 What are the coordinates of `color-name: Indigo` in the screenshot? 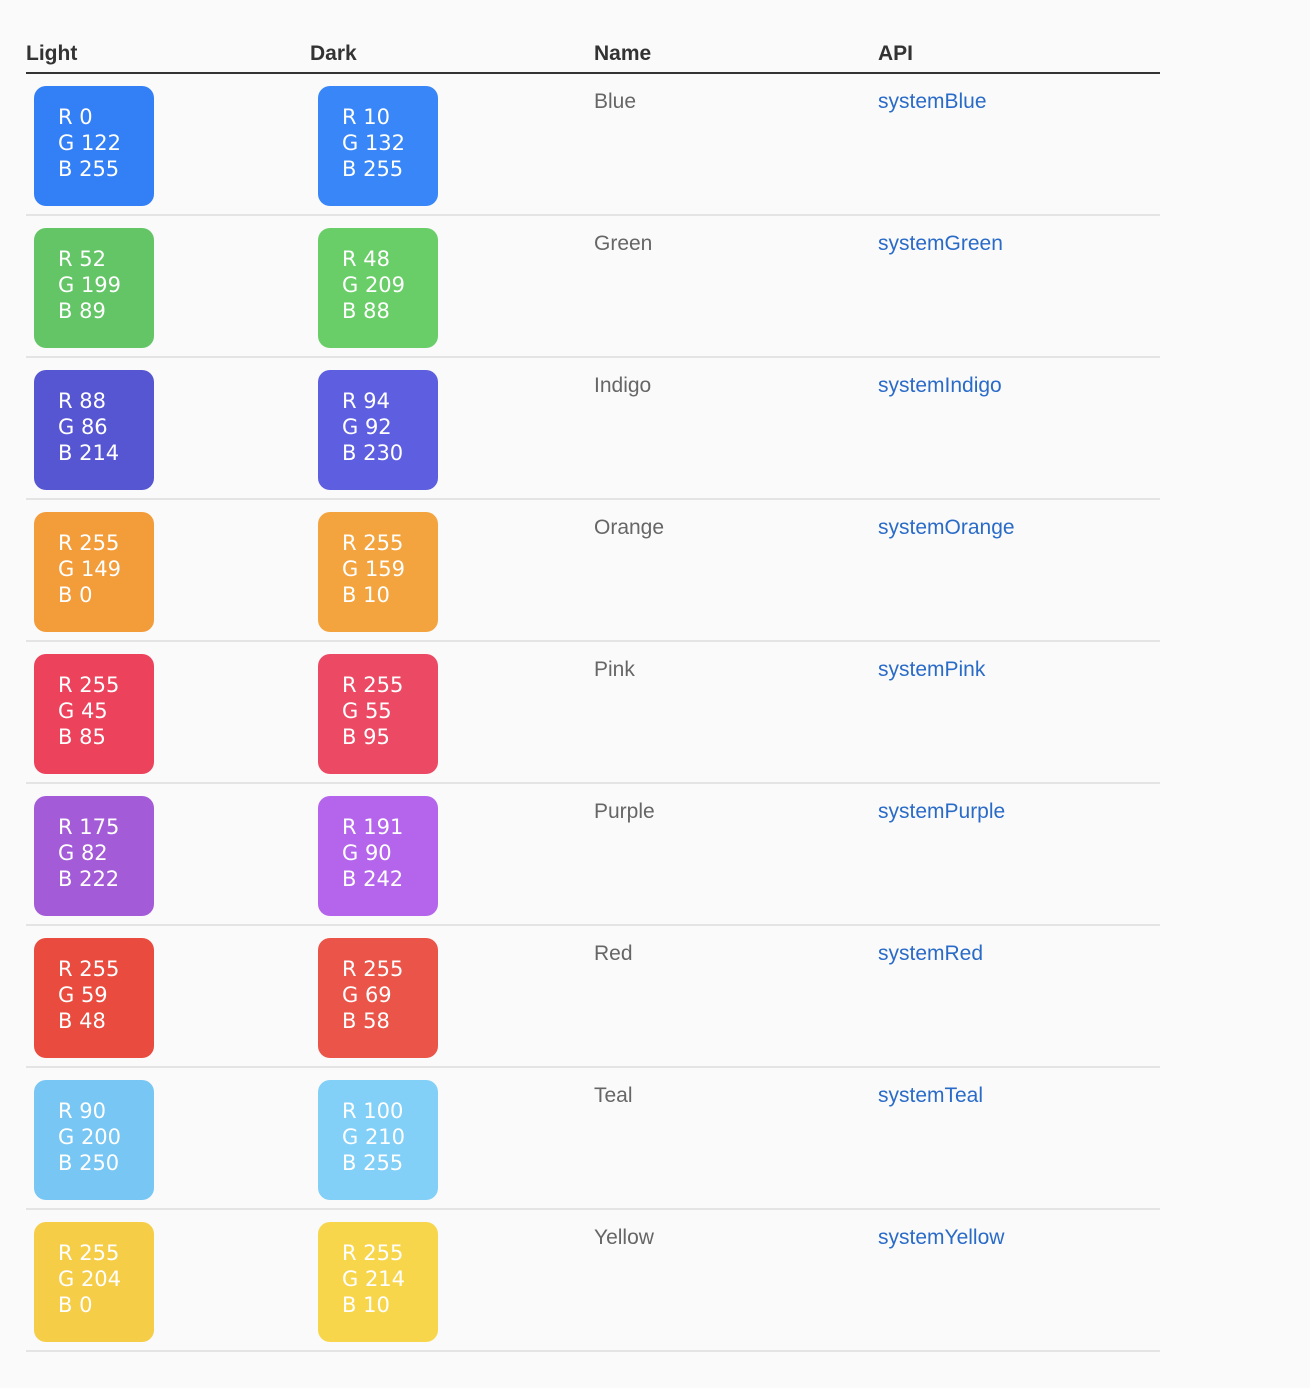 It's located at (623, 385).